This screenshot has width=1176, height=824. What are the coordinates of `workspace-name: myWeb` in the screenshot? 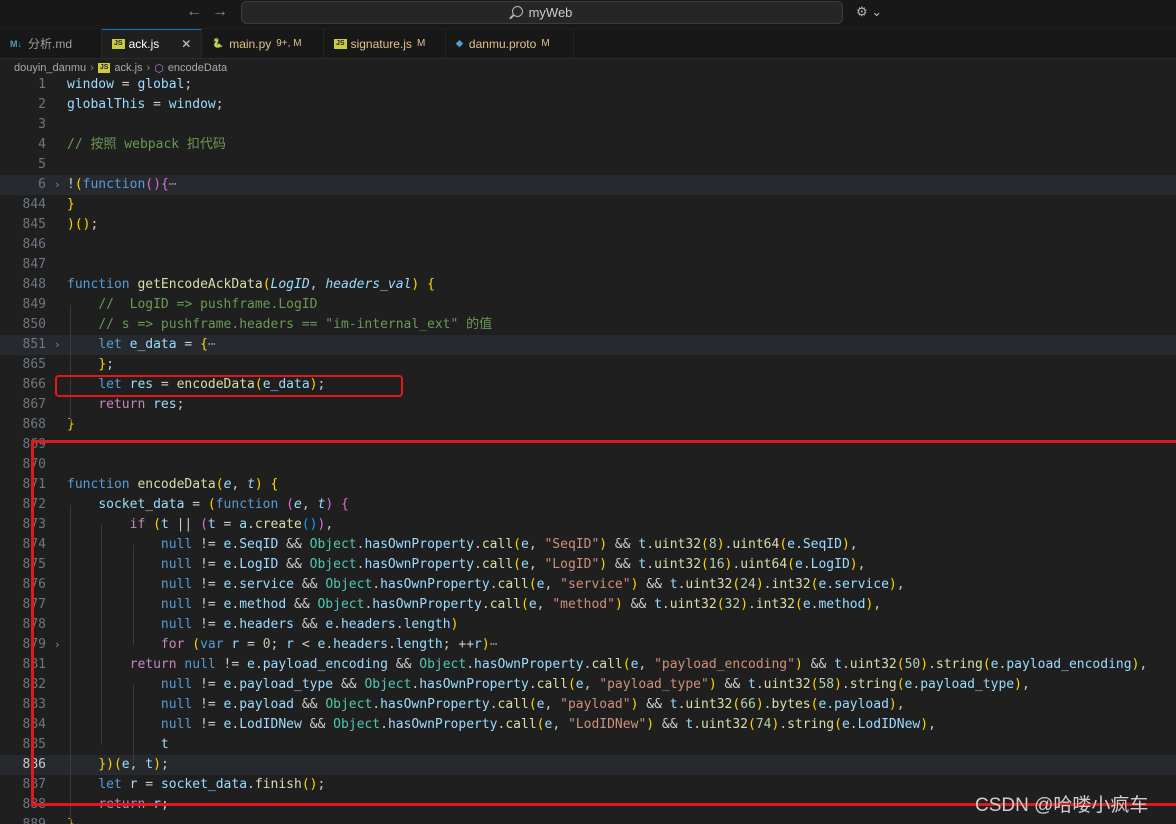 It's located at (550, 12).